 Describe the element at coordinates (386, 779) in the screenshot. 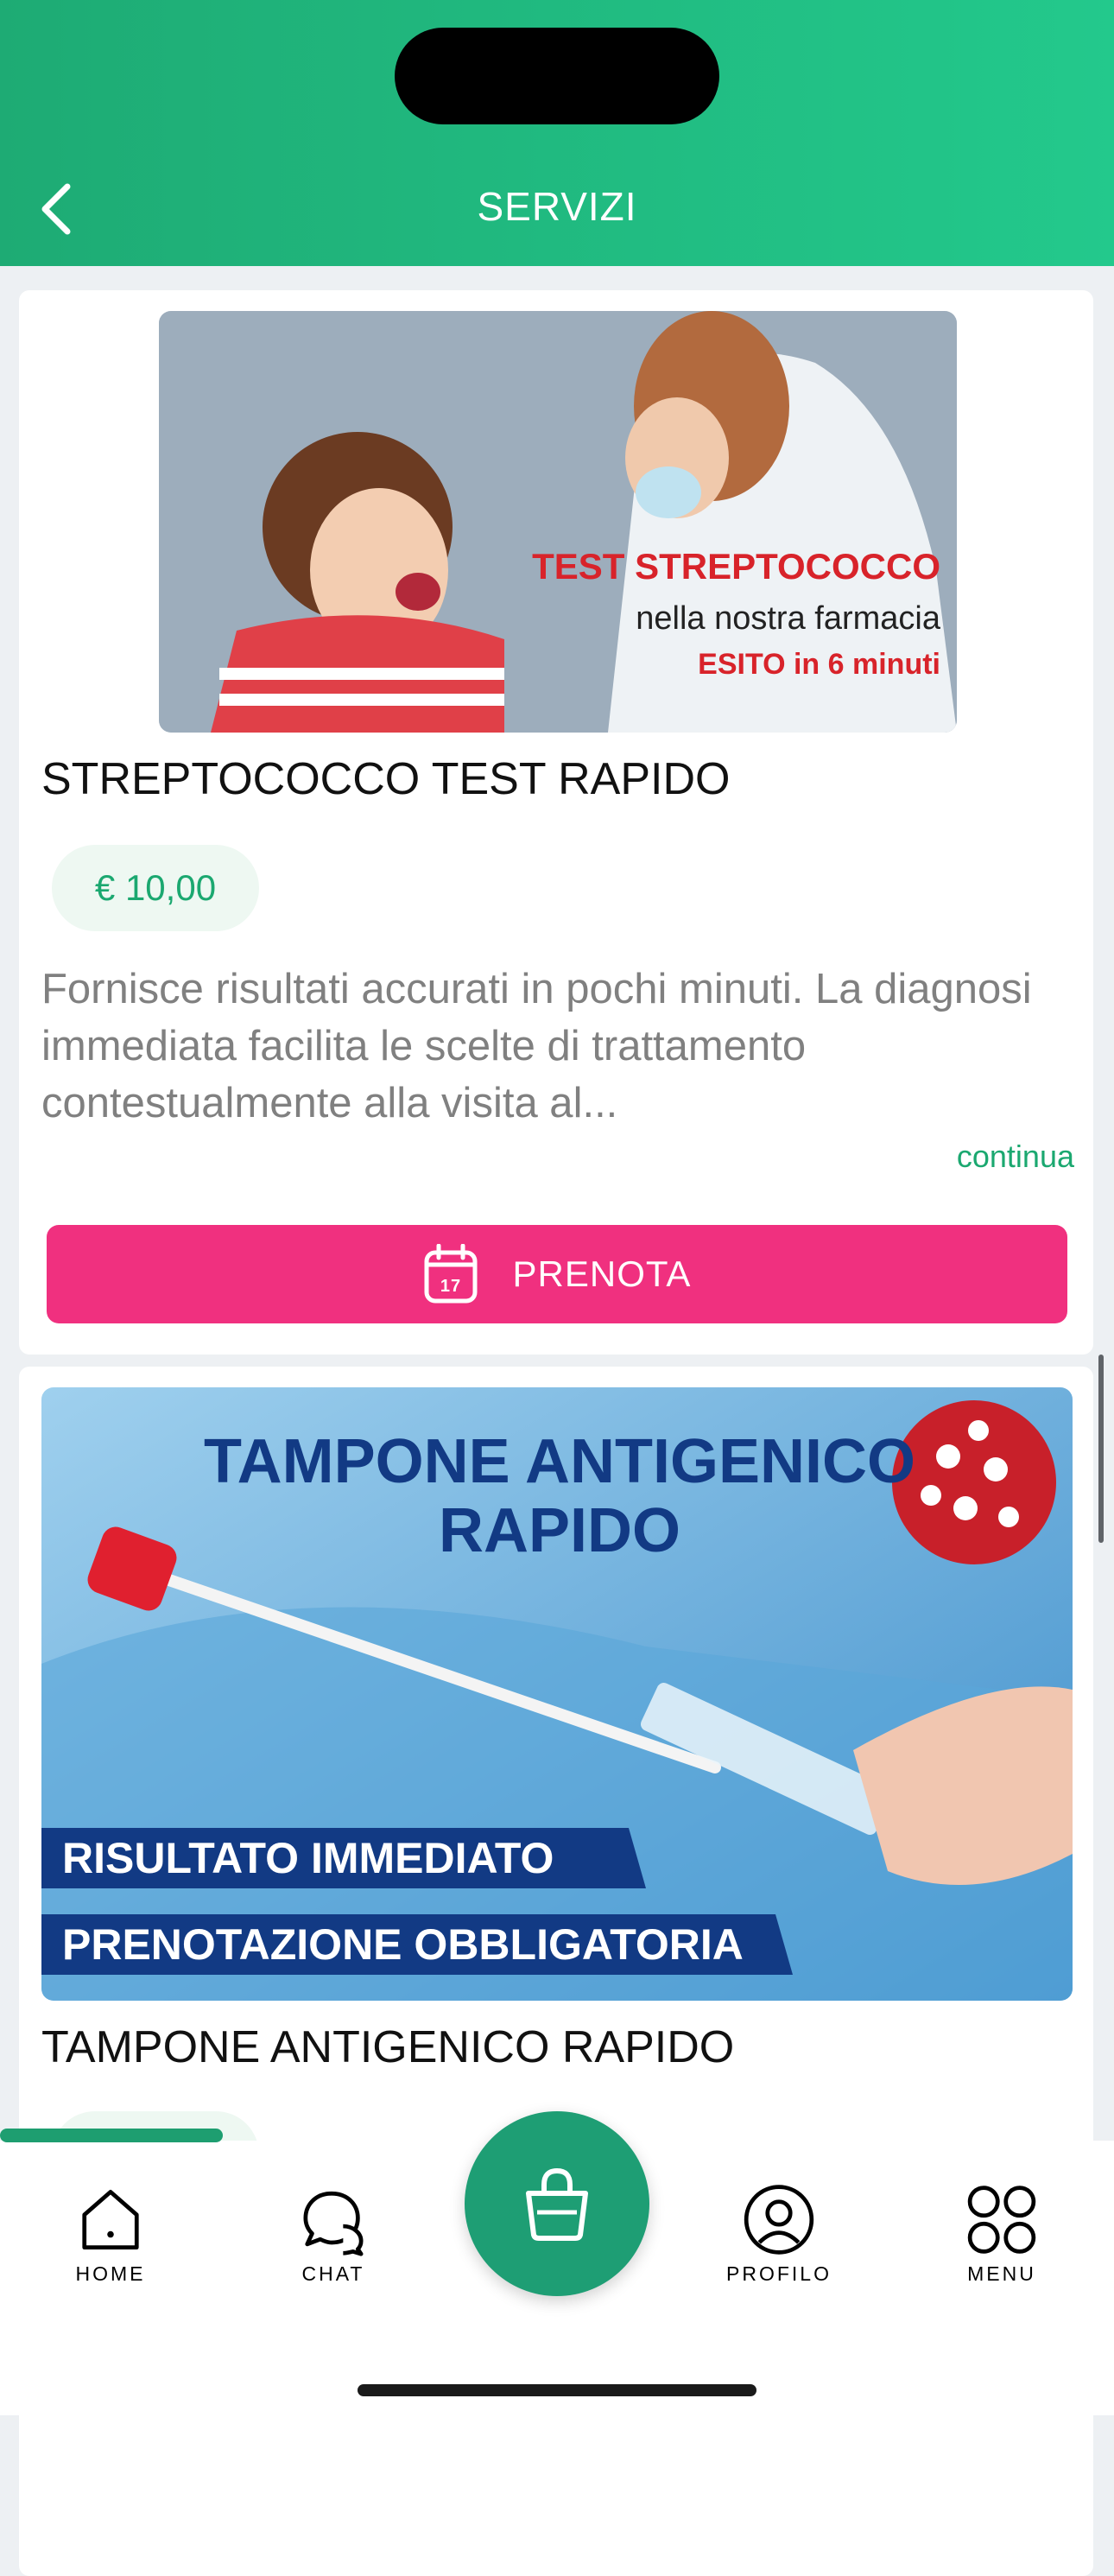

I see `service-title: STREPTOCOCCO TEST RAPIDO` at that location.